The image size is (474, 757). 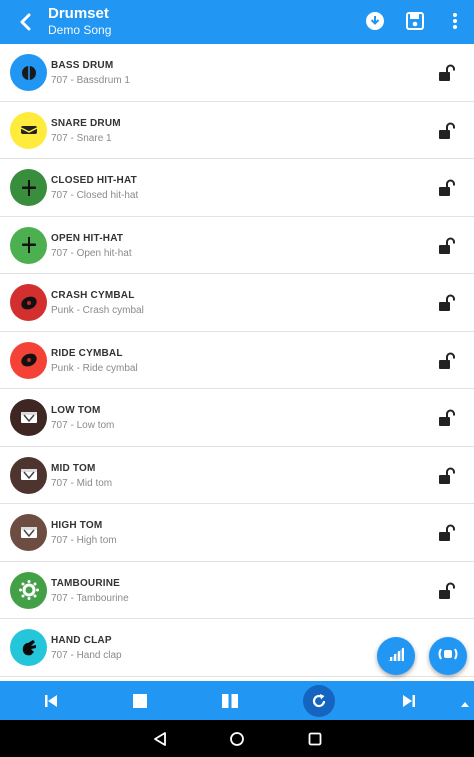 I want to click on instrument-row: RIDE CYMBAL Punk - Ride cymbal, so click(x=237, y=360).